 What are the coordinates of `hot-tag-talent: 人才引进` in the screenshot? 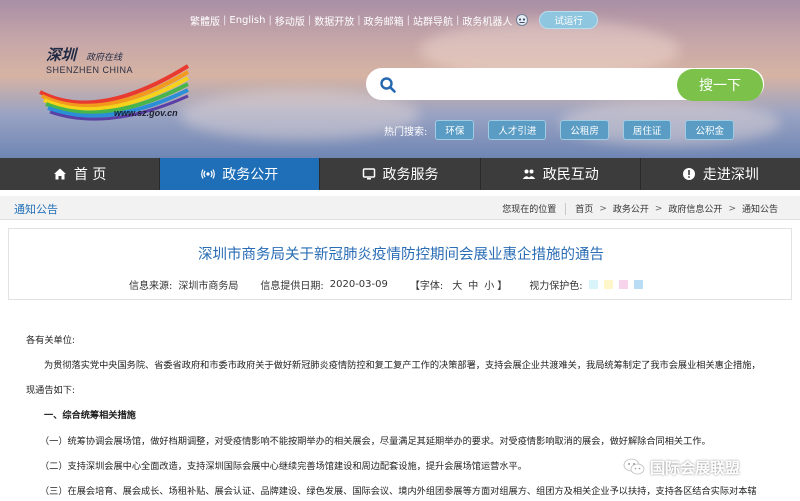 It's located at (517, 130).